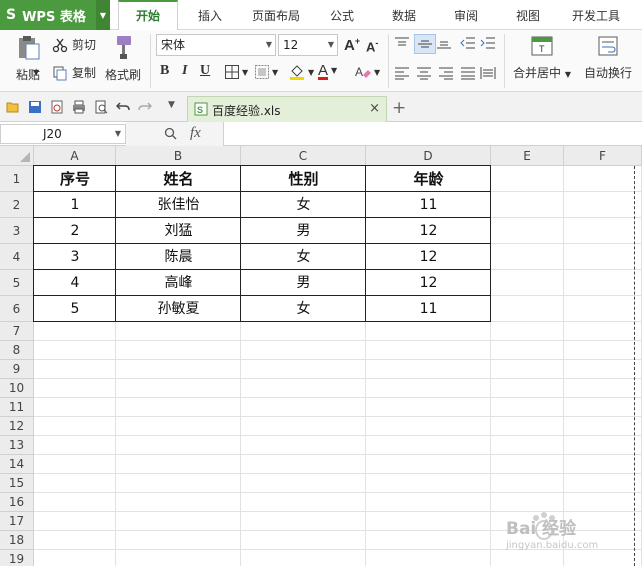  I want to click on clear-format-button: A ▼, so click(367, 72).